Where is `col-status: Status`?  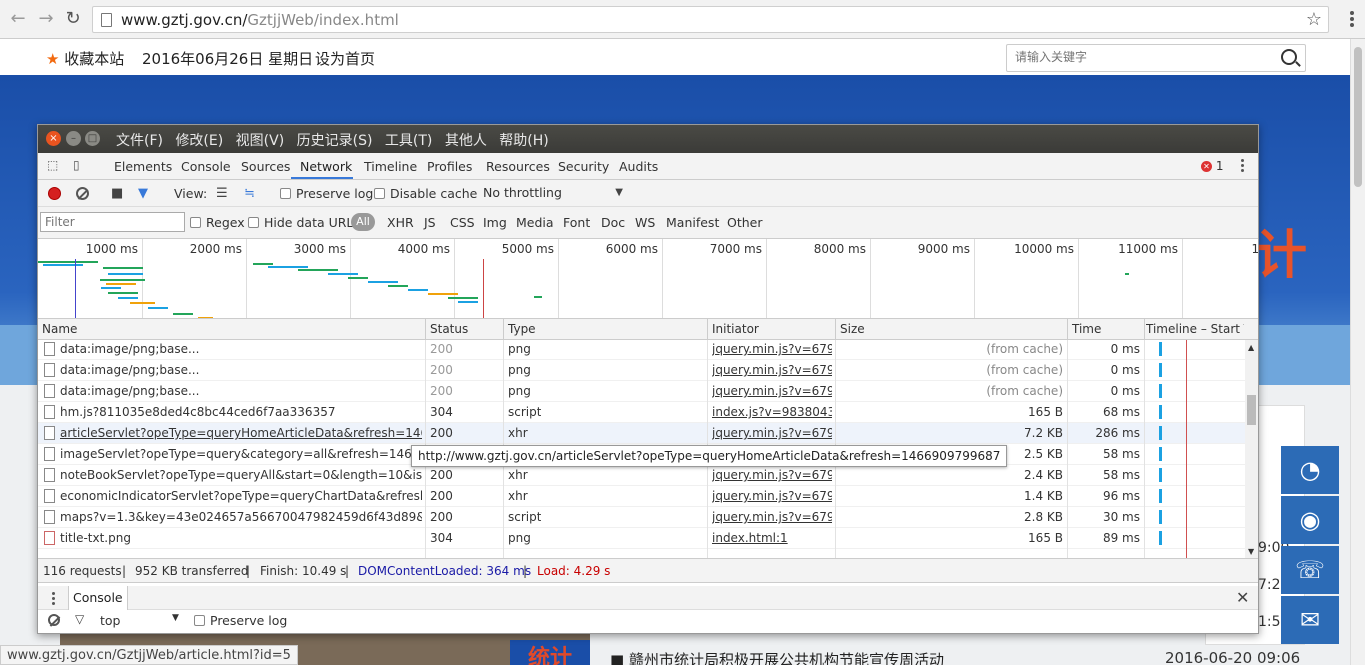 col-status: Status is located at coordinates (449, 329).